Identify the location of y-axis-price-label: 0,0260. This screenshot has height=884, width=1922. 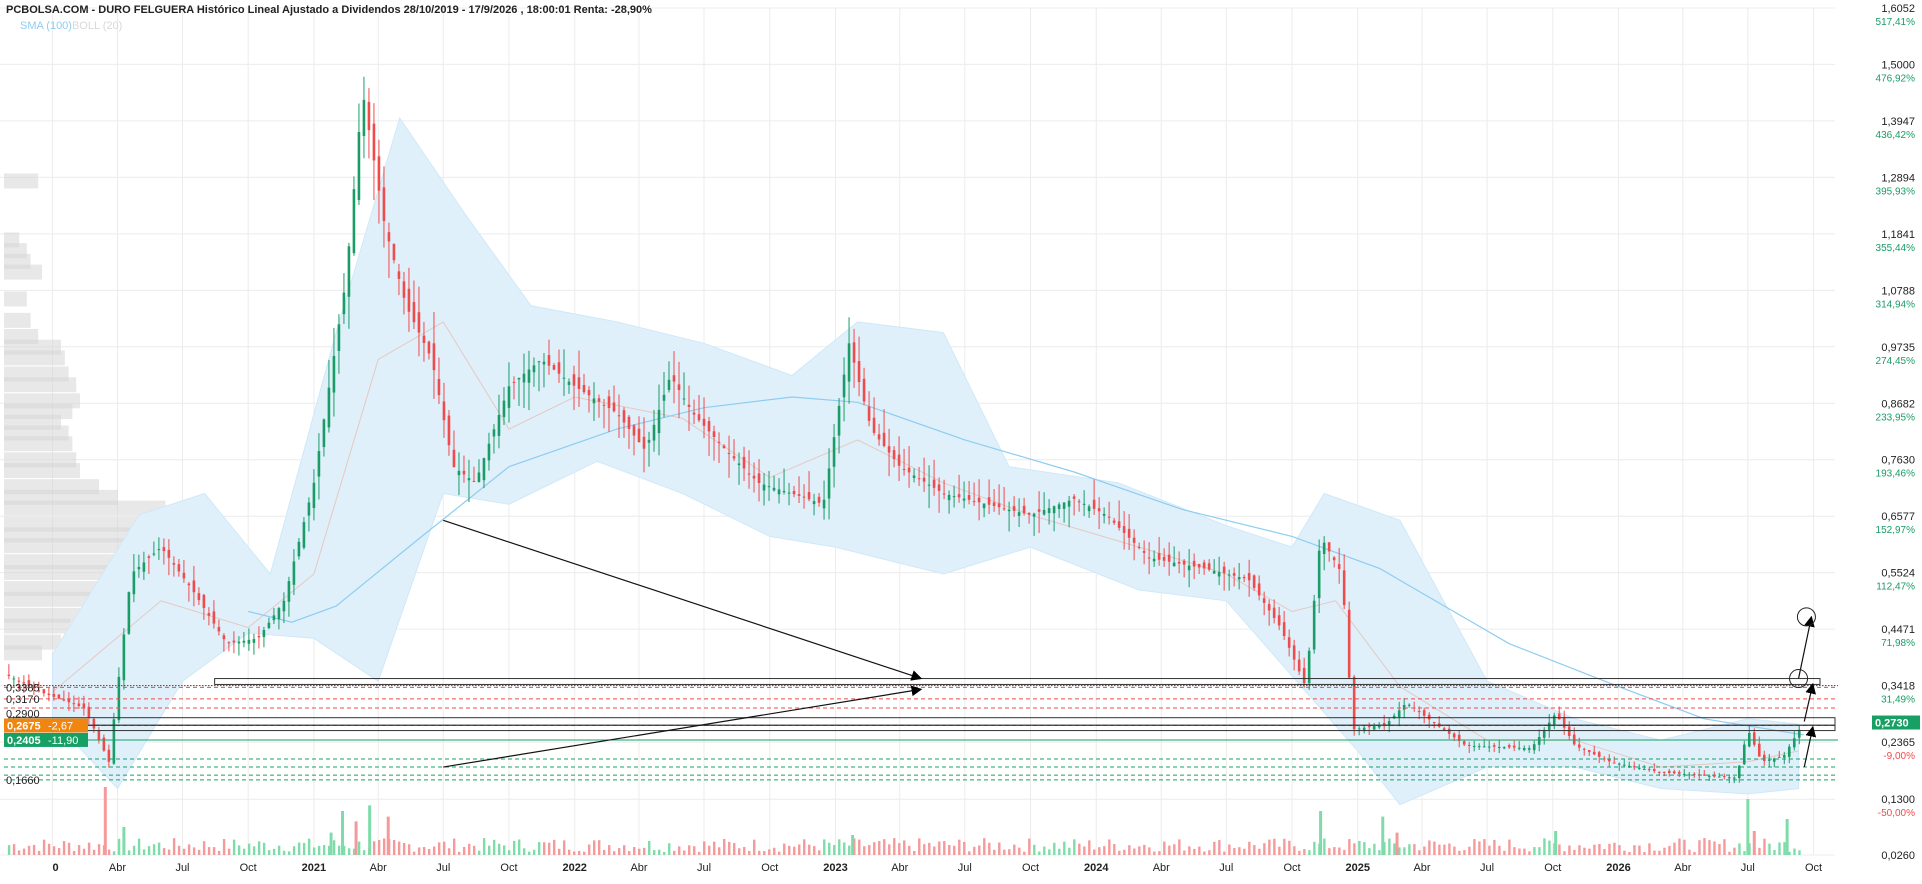
(1898, 856).